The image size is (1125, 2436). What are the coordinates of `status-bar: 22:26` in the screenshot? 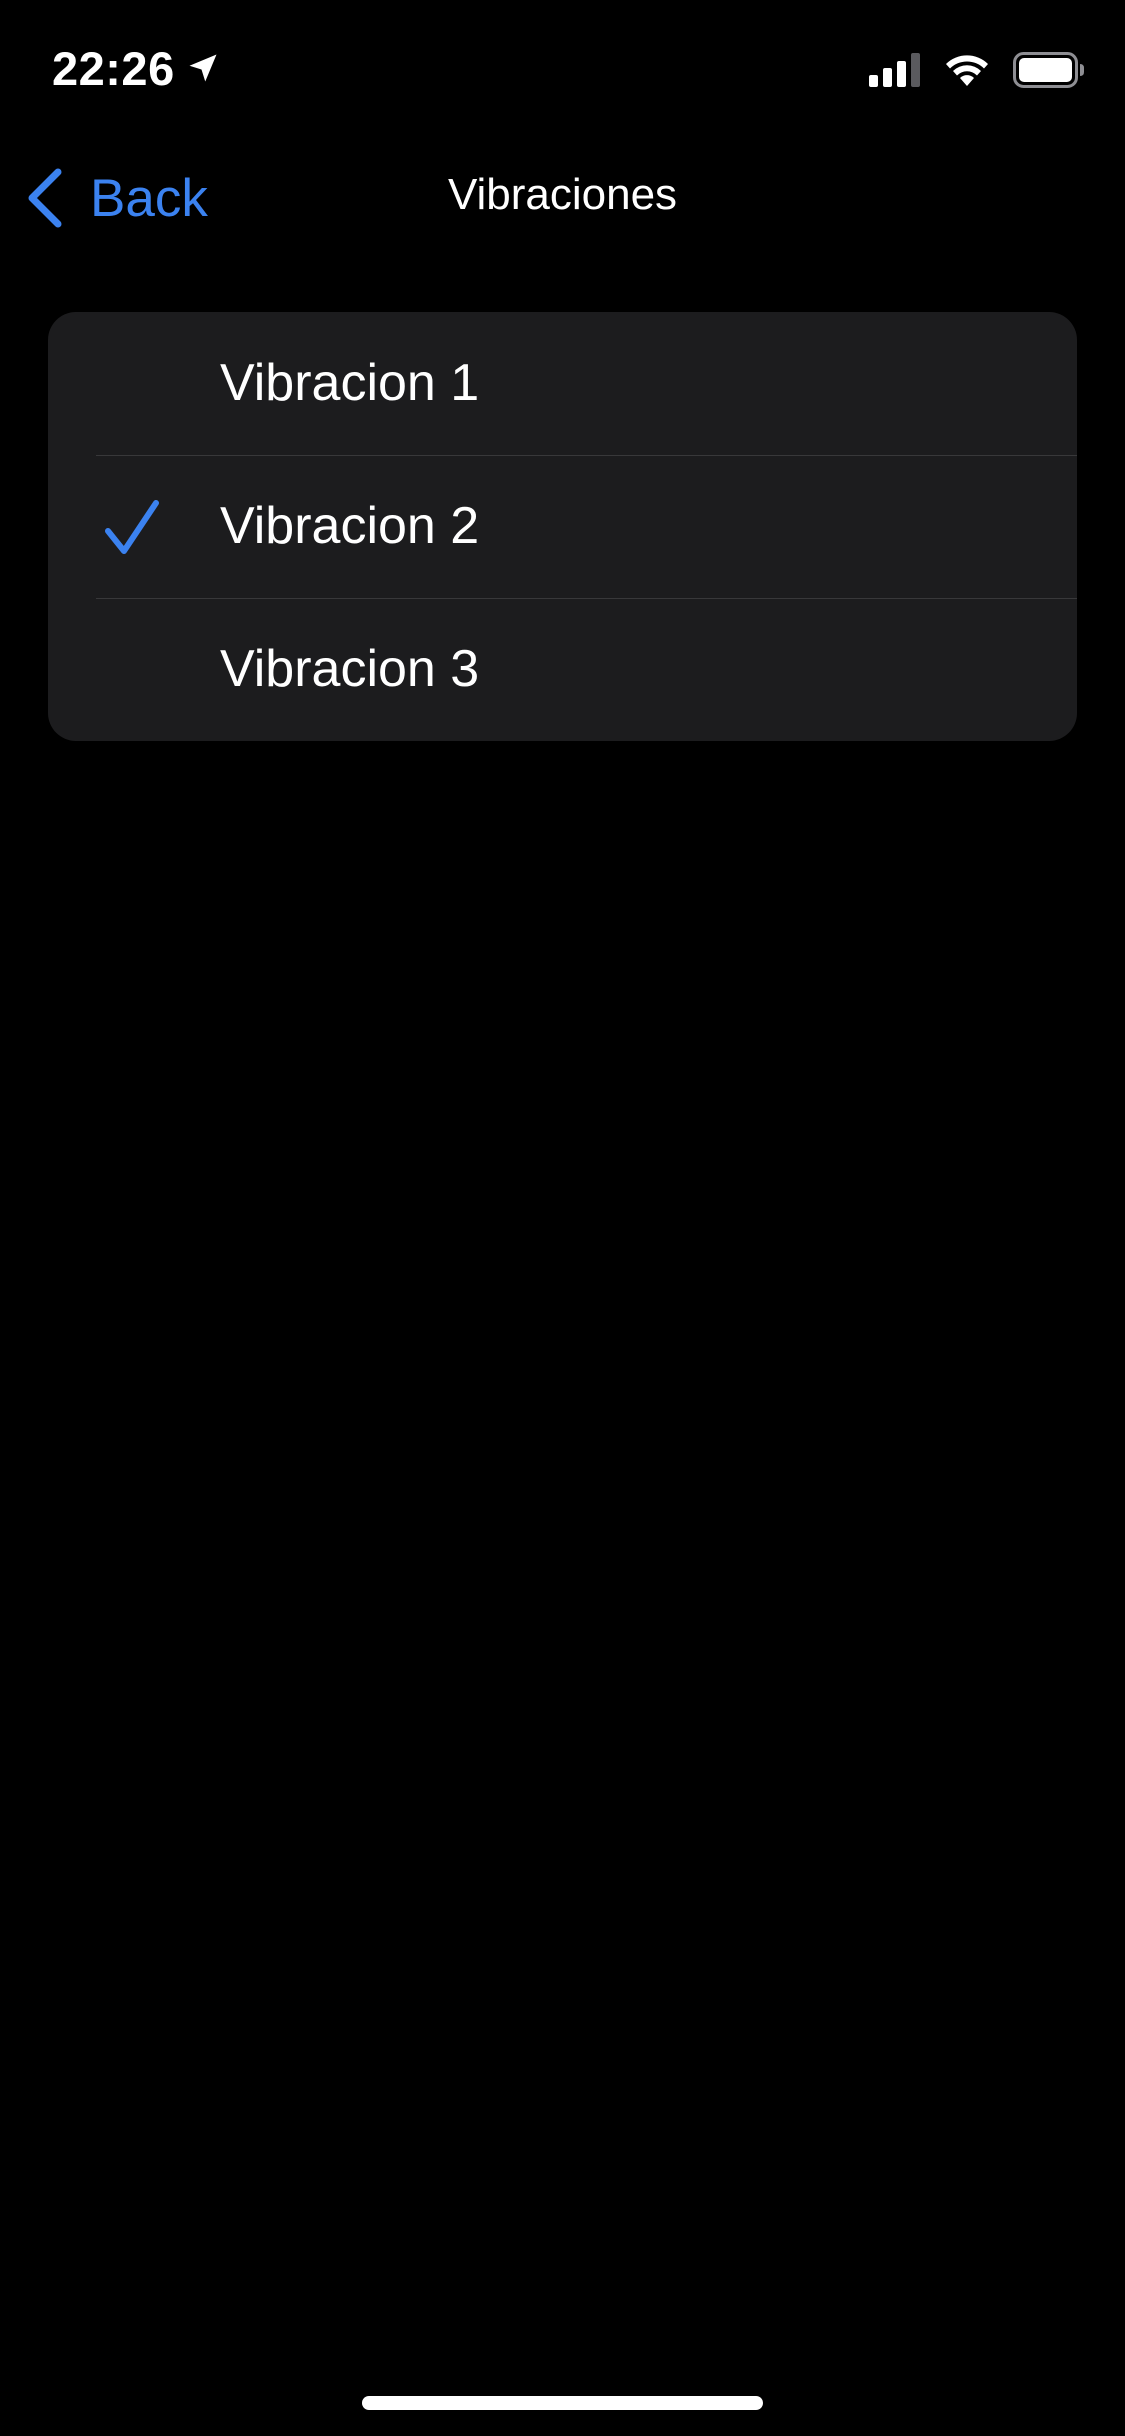 It's located at (562, 66).